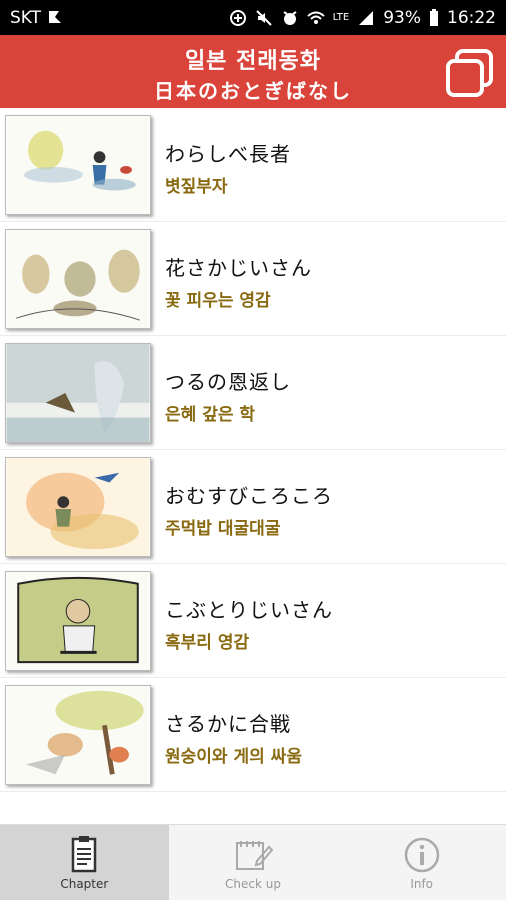 The height and width of the screenshot is (900, 506). Describe the element at coordinates (263, 17) in the screenshot. I see `mute-icon` at that location.